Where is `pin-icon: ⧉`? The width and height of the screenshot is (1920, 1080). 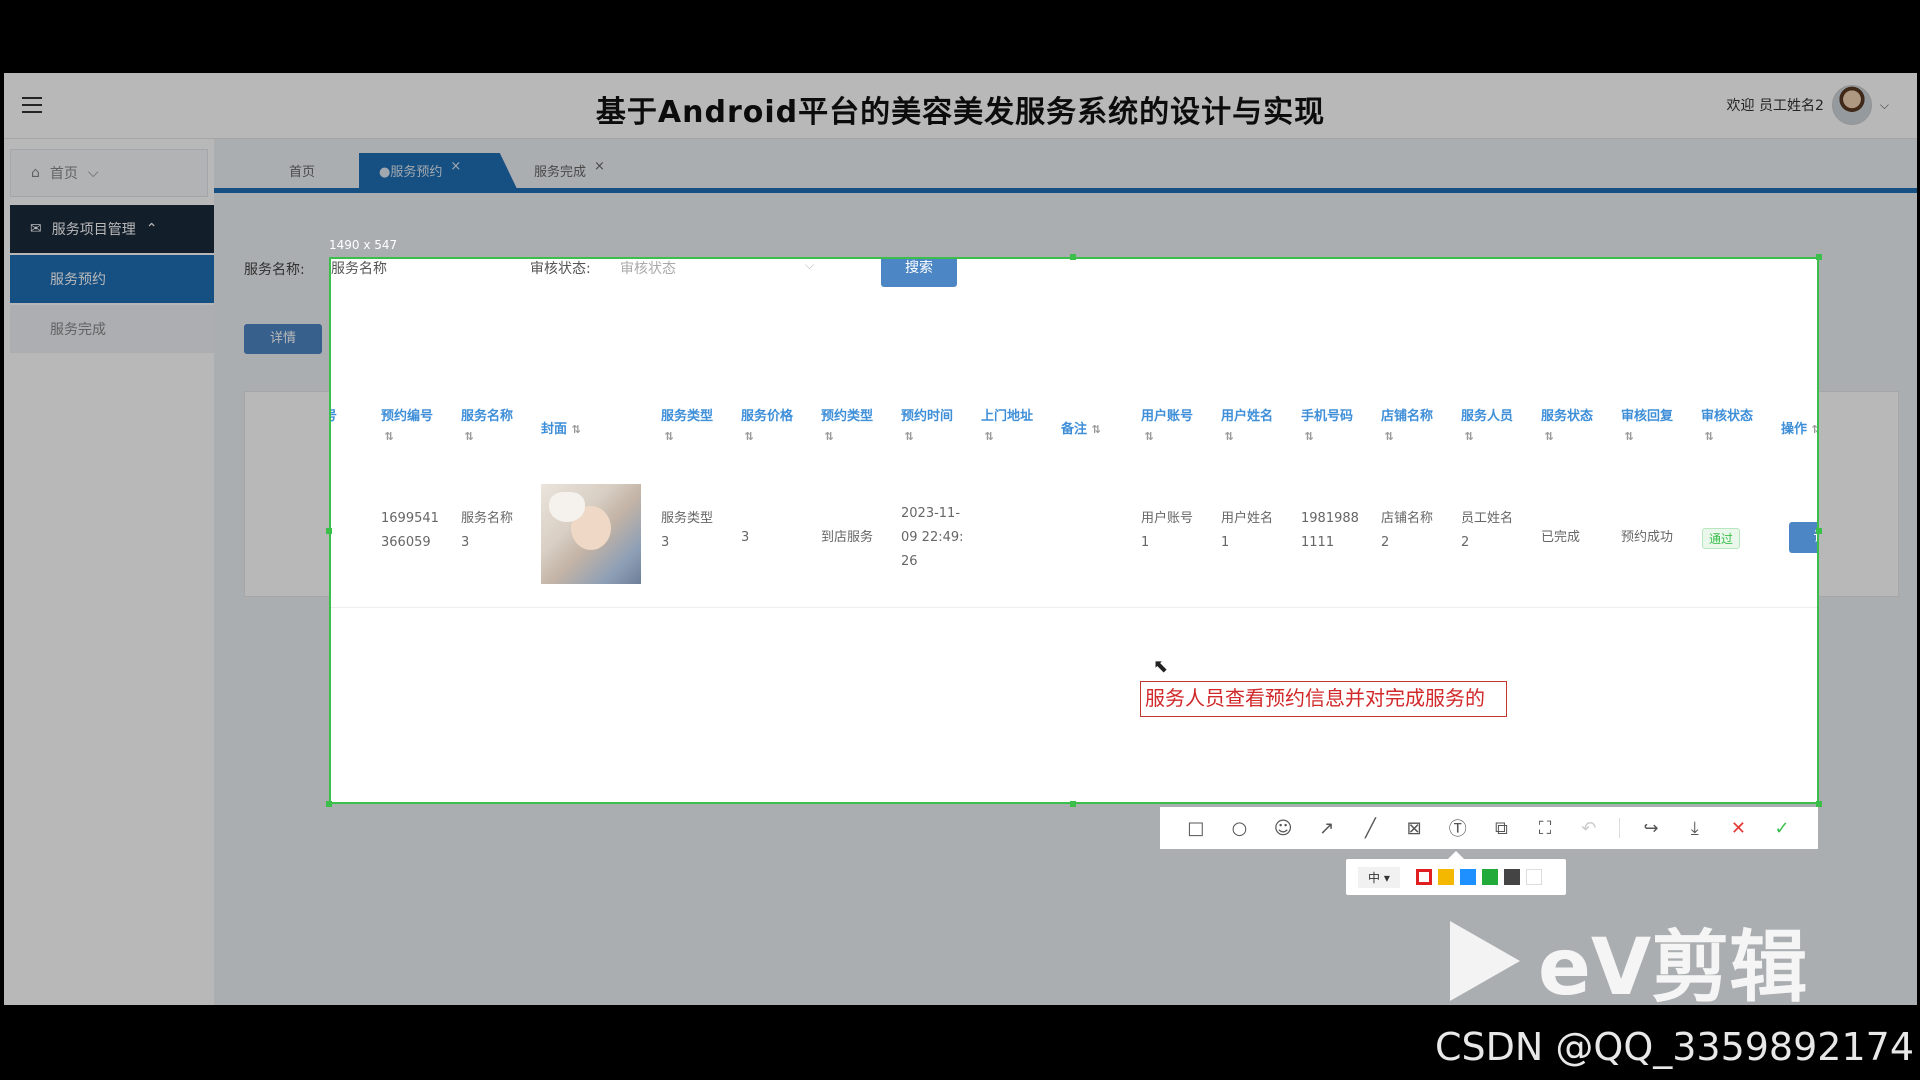 pin-icon: ⧉ is located at coordinates (1501, 828).